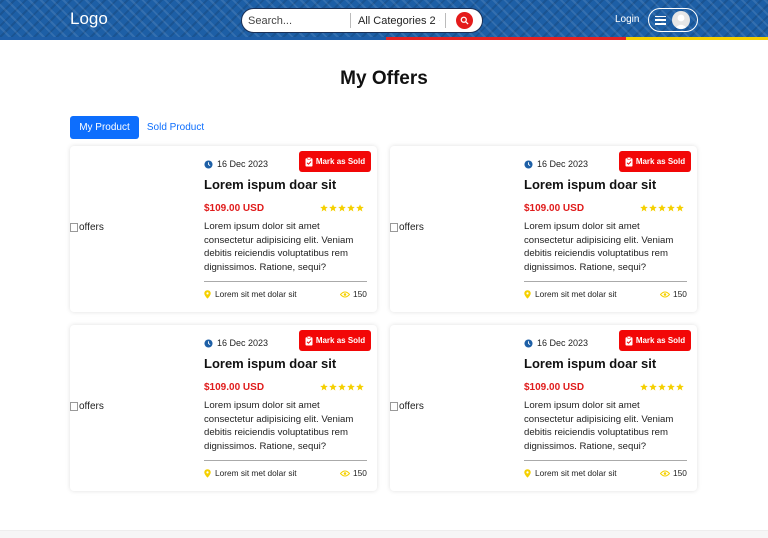 The width and height of the screenshot is (768, 538). Describe the element at coordinates (681, 20) in the screenshot. I see `user-avatar-icon` at that location.